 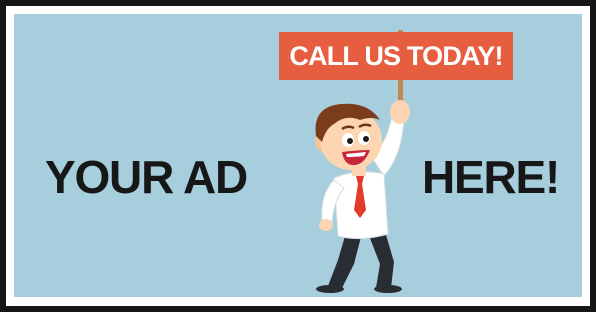 I want to click on headline-left: YOUR AD, so click(x=146, y=177).